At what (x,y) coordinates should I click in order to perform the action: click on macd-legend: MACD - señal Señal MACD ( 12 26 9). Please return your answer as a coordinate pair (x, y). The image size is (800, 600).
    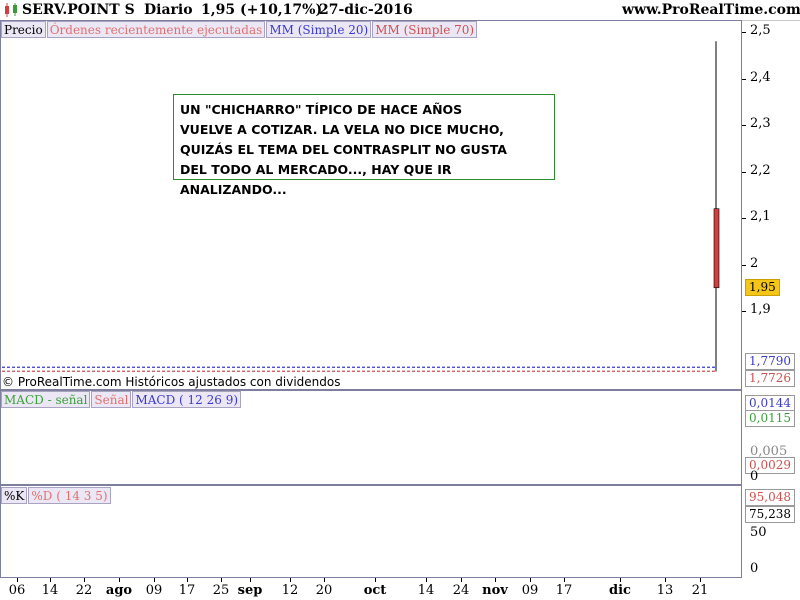
    Looking at the image, I should click on (121, 399).